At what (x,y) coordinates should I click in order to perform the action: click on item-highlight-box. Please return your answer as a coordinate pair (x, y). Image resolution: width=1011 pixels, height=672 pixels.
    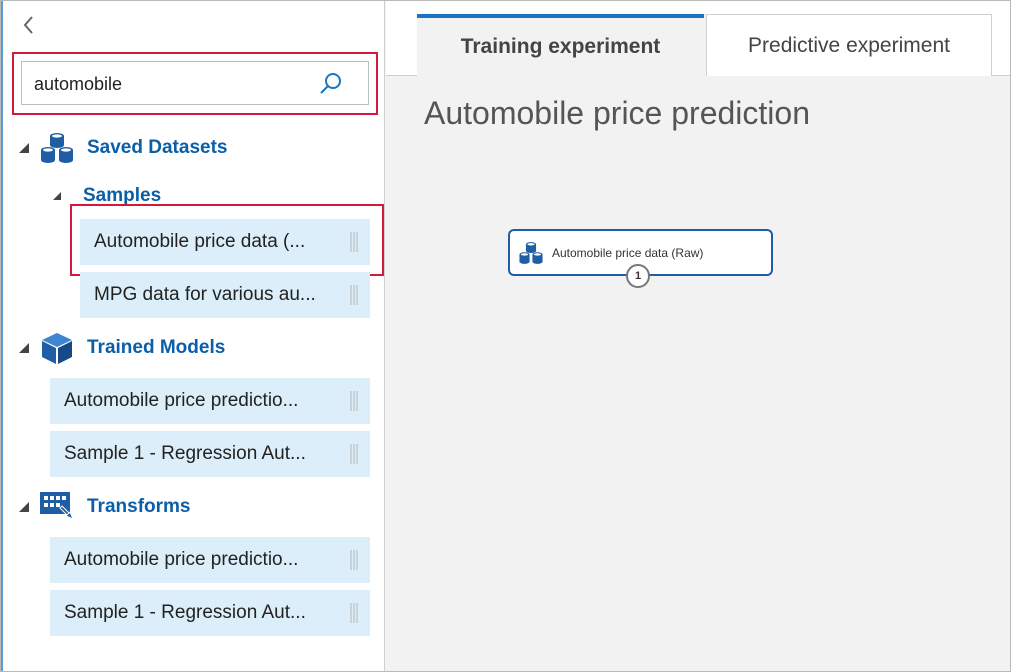
    Looking at the image, I should click on (227, 240).